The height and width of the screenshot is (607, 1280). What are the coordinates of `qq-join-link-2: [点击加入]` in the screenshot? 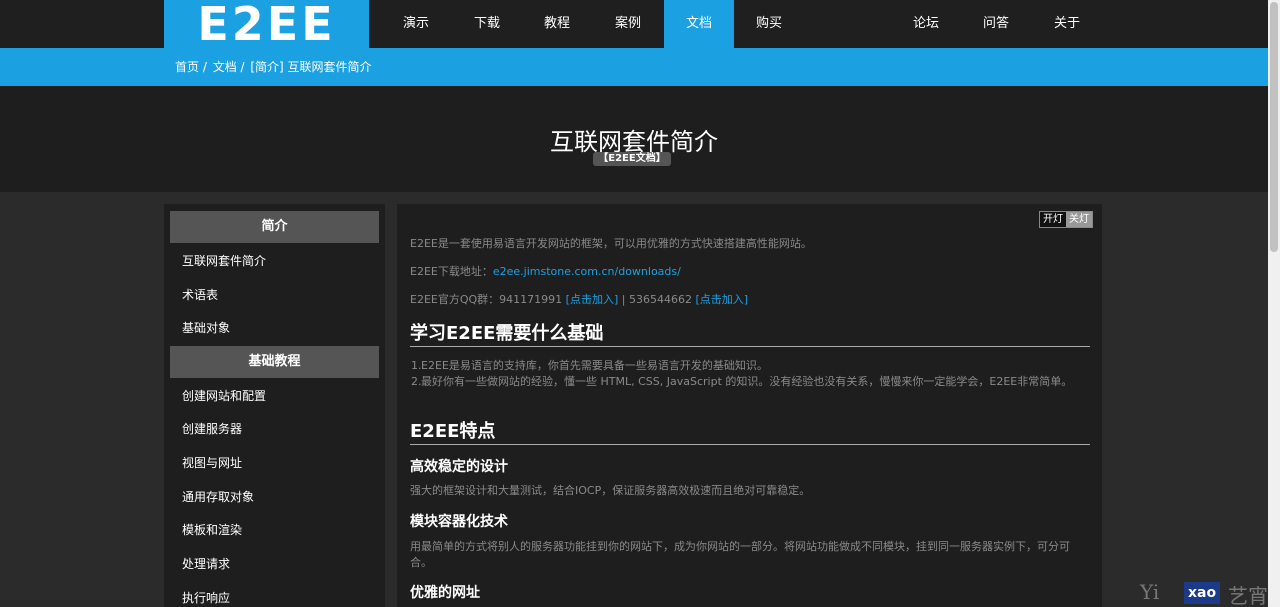 It's located at (721, 299).